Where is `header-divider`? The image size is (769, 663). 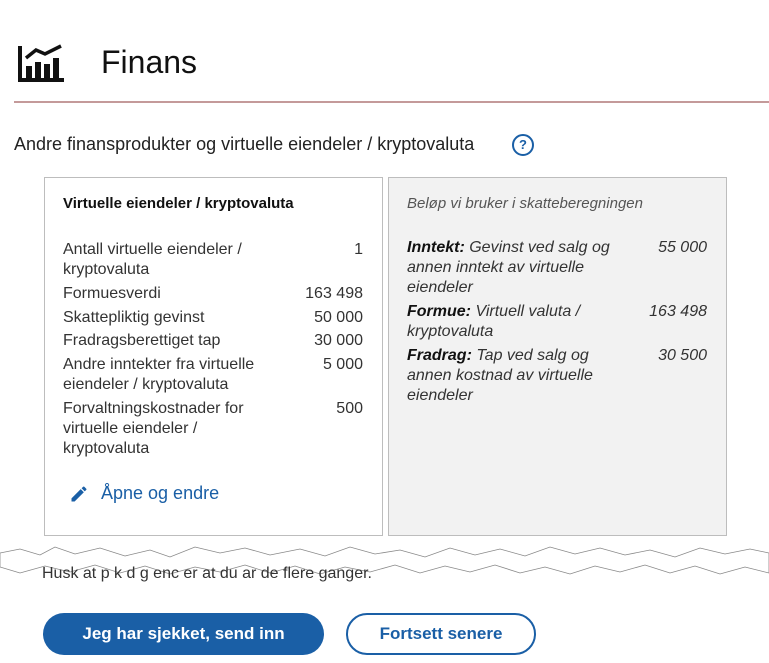
header-divider is located at coordinates (391, 102).